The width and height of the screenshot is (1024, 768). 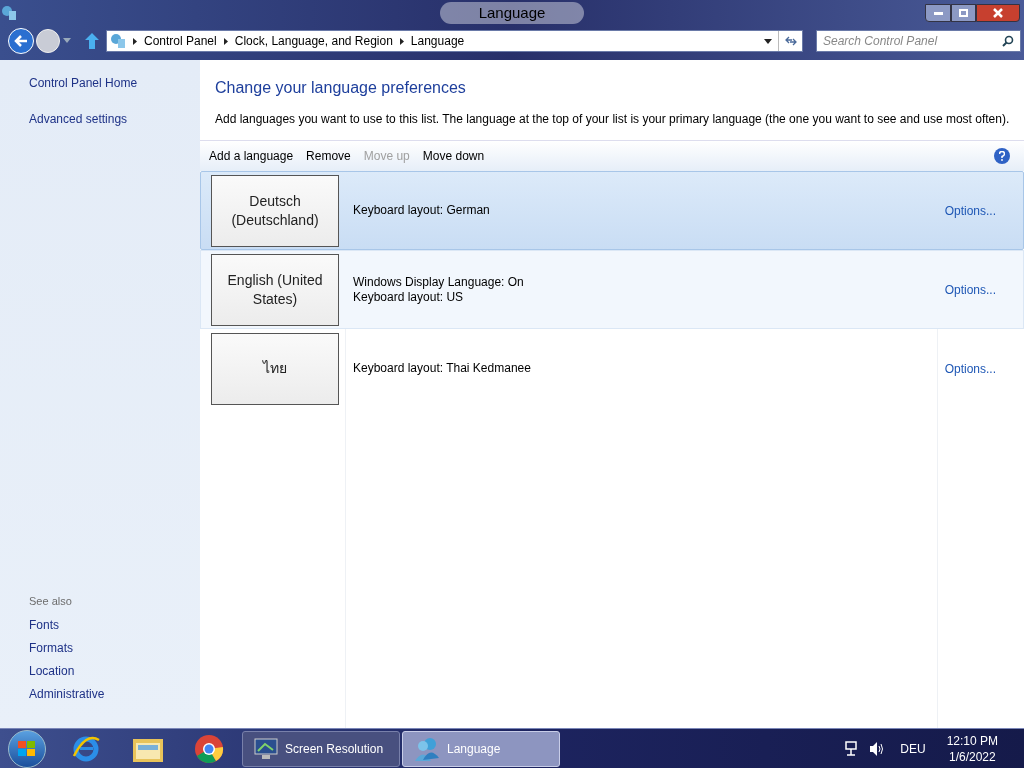 I want to click on restore-button, so click(x=963, y=13).